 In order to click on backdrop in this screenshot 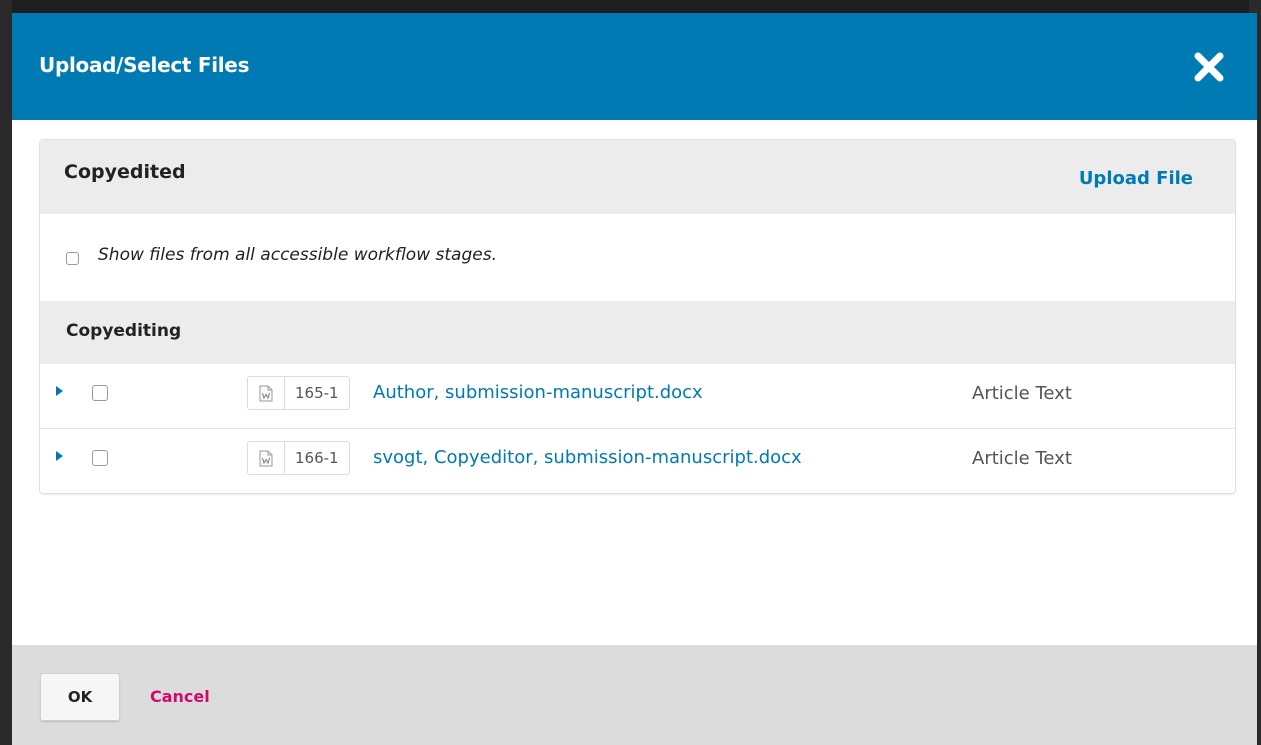, I will do `click(6, 372)`.